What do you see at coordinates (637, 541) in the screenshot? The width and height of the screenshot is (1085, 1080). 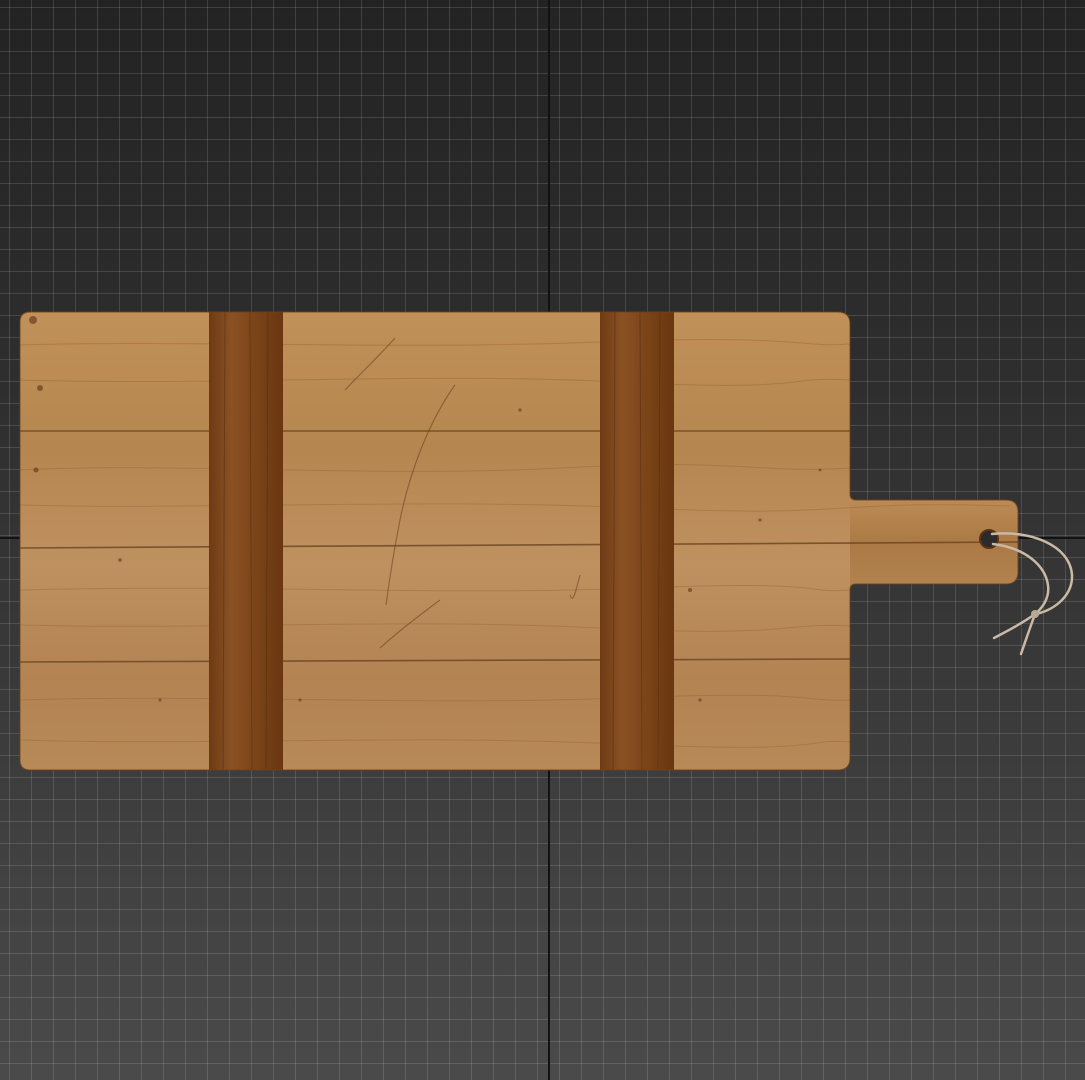 I see `board-cleat-right` at bounding box center [637, 541].